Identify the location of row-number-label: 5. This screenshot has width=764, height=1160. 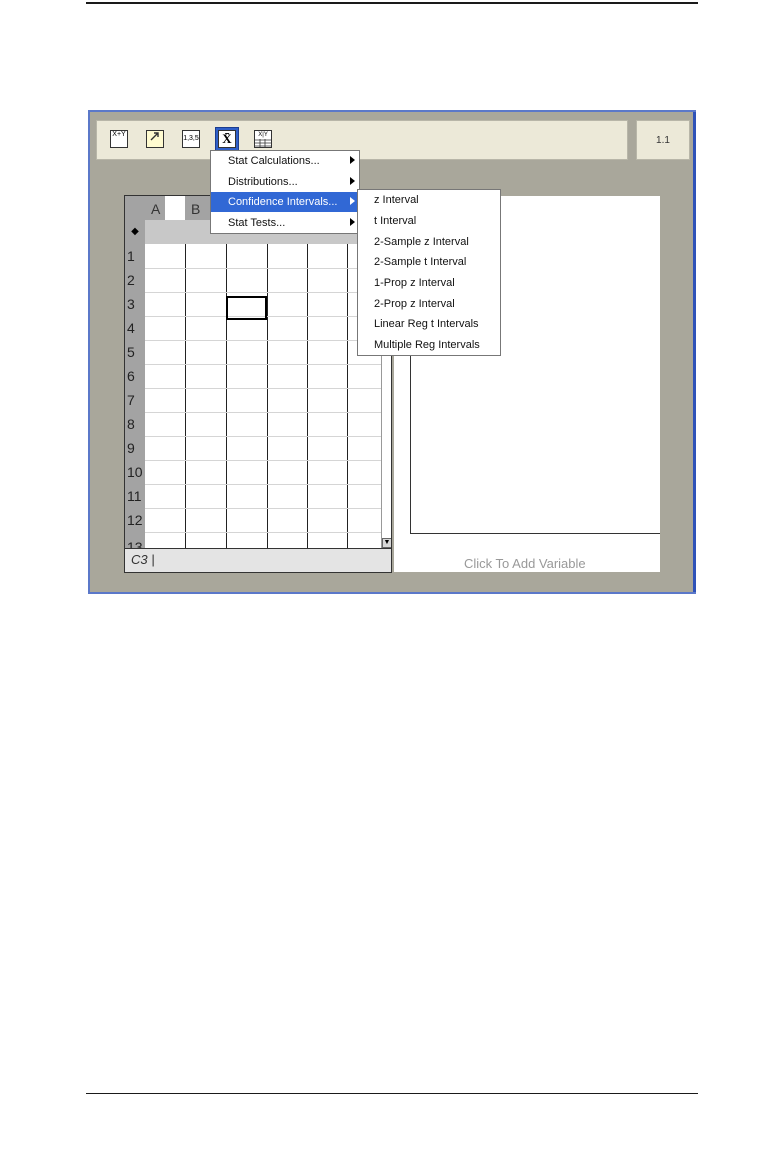
(131, 352).